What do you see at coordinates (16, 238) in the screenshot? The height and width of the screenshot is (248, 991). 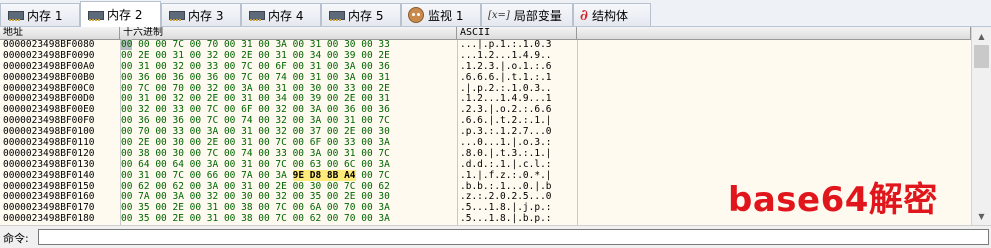 I see `command-label: 命令:` at bounding box center [16, 238].